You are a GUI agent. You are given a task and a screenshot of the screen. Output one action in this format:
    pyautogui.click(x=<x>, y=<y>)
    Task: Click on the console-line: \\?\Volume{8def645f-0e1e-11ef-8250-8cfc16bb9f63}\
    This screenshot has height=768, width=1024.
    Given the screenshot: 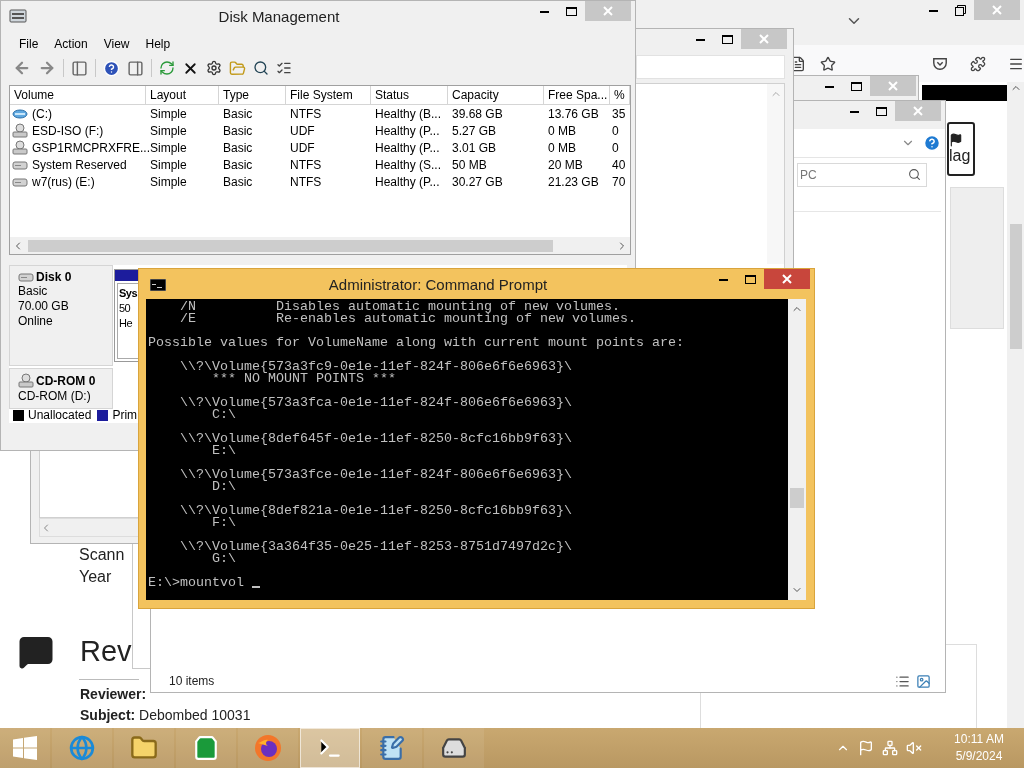 What is the action you would take?
    pyautogui.click(x=376, y=439)
    